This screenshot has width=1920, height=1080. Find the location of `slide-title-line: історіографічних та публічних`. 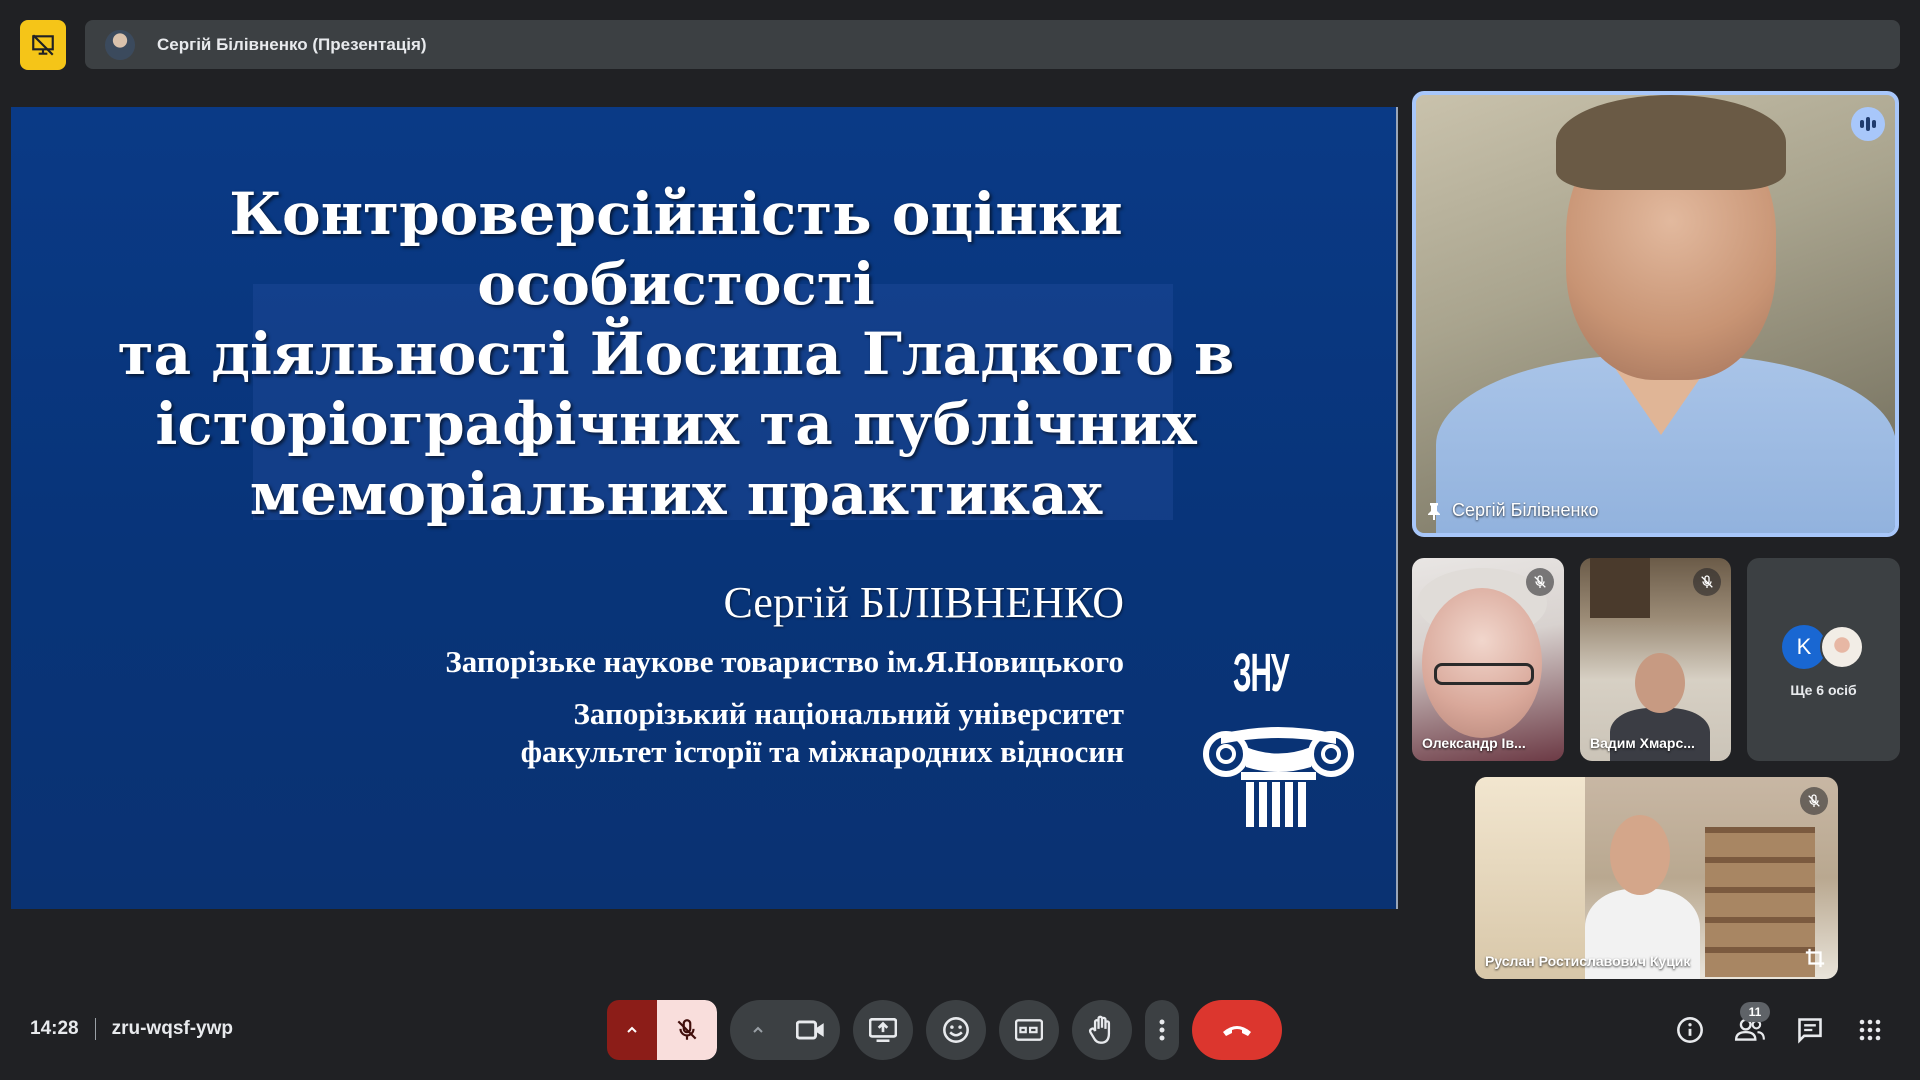

slide-title-line: історіографічних та публічних is located at coordinates (676, 424).